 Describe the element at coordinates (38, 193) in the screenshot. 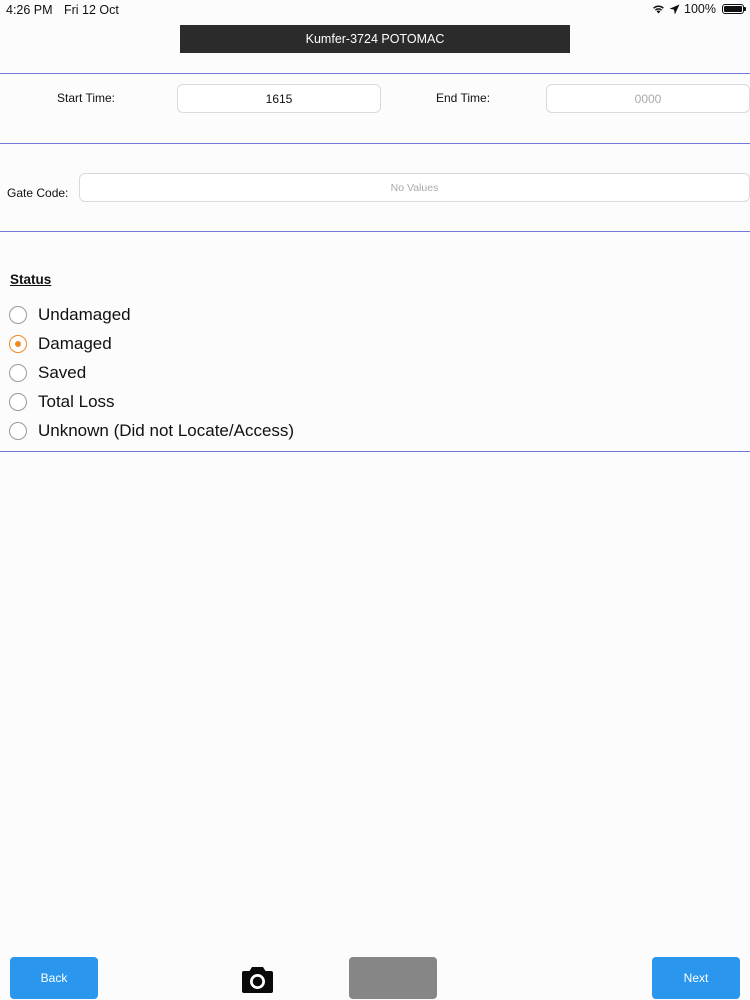

I see `gate-code-label: Gate Code:` at that location.